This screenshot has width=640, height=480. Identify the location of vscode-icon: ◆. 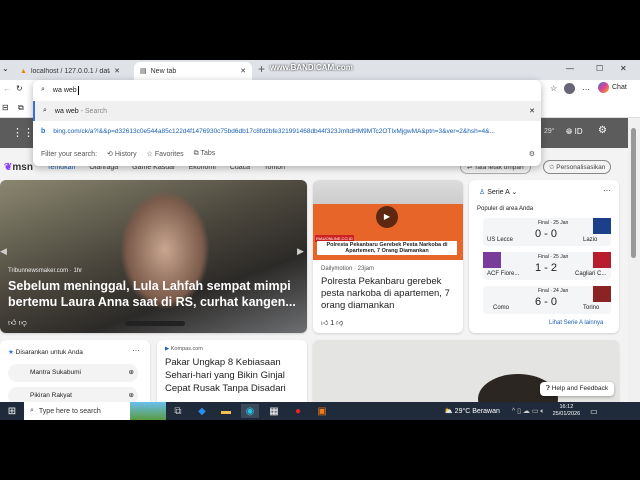
(202, 411).